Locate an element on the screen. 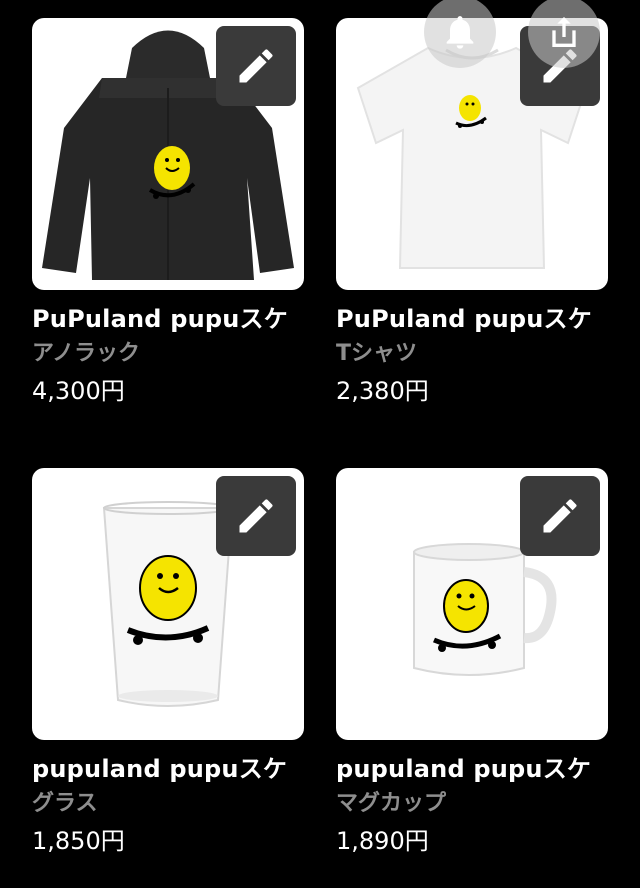 The height and width of the screenshot is (888, 640). product-price: 1,850円 is located at coordinates (78, 841).